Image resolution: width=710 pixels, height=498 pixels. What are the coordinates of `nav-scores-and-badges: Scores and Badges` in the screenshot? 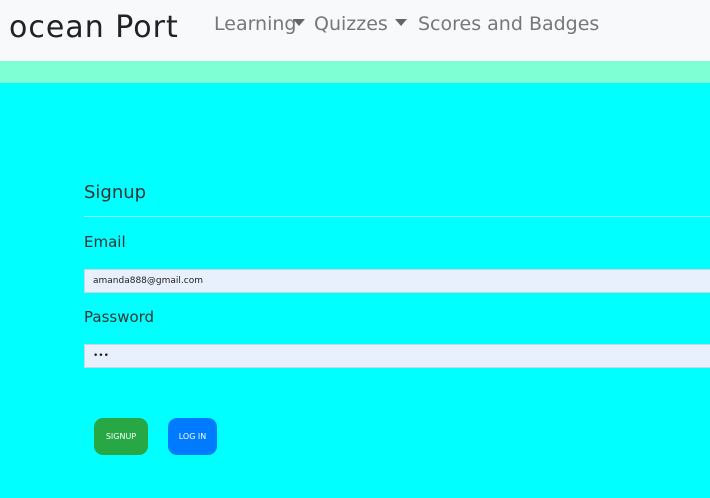 It's located at (508, 24).